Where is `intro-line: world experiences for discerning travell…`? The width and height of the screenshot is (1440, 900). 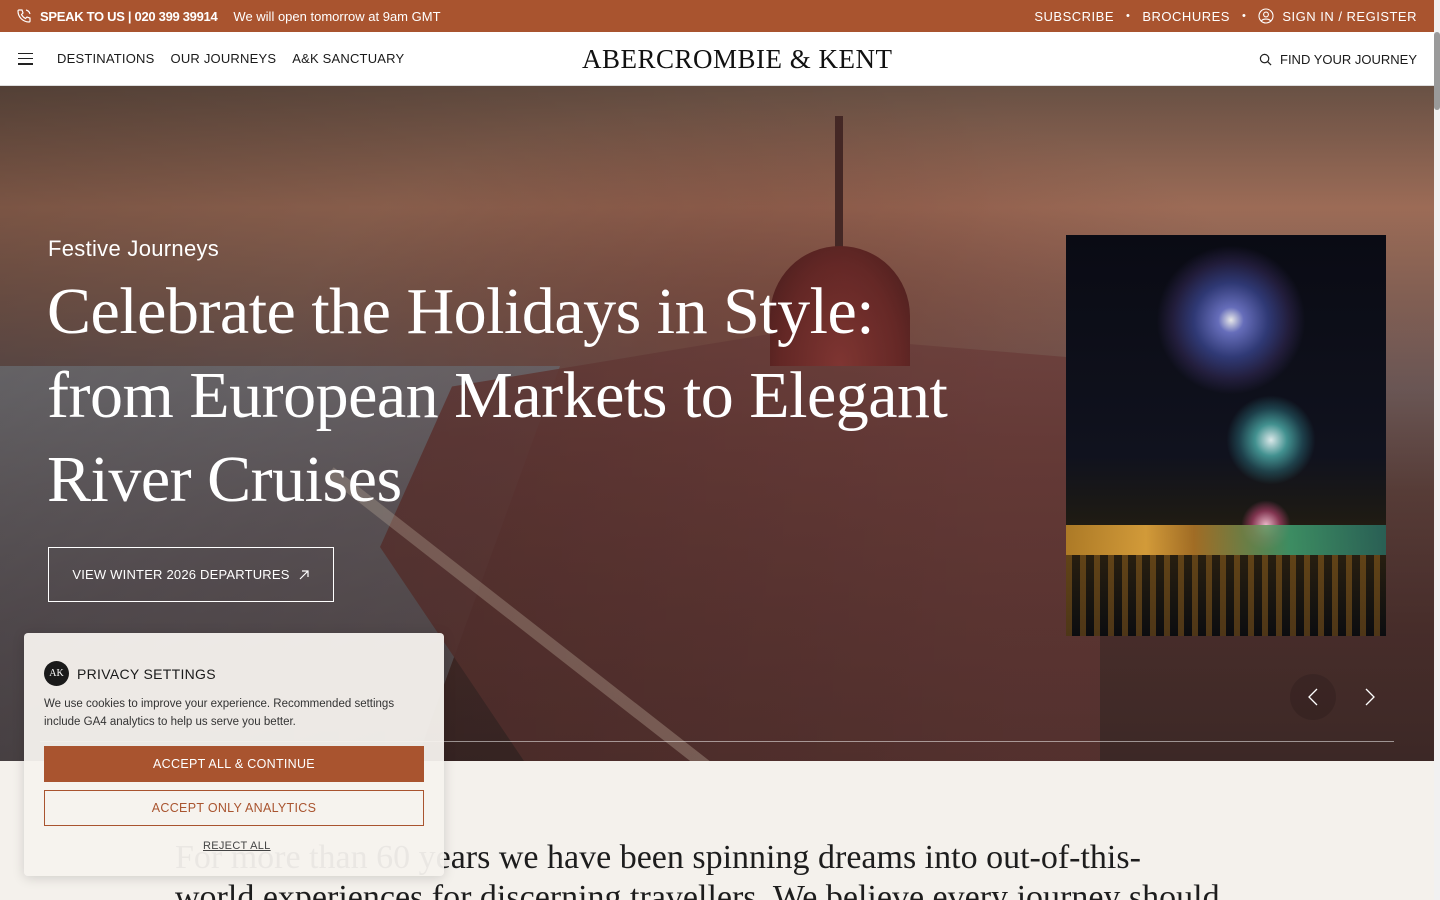 intro-line: world experiences for discerning travell… is located at coordinates (697, 889).